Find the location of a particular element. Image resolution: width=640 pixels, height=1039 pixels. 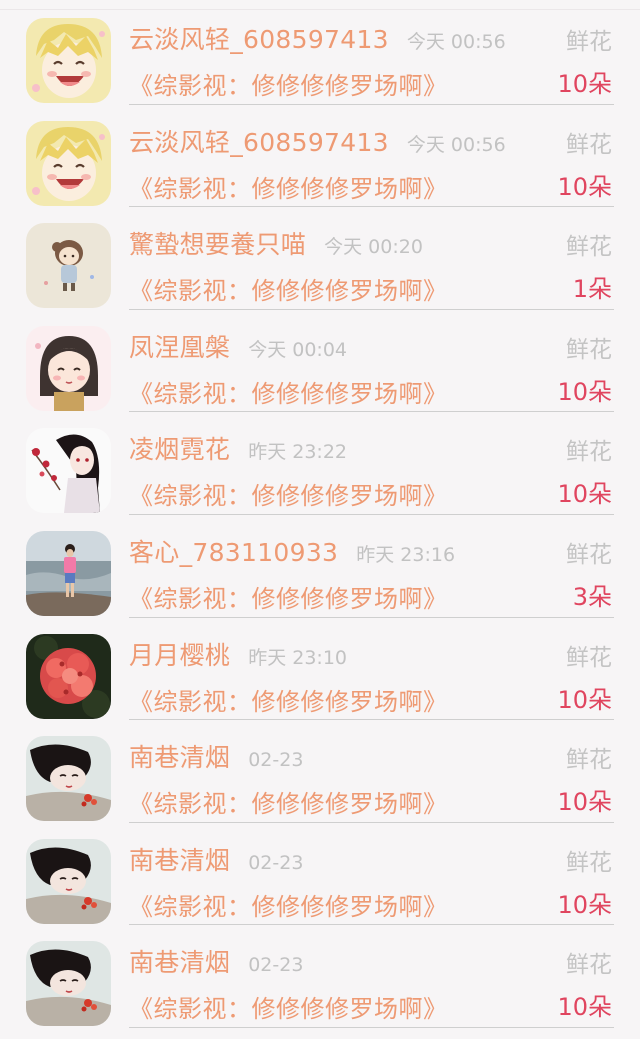

name-line: 凌烟霓花 昨天 23:22 is located at coordinates (238, 448).